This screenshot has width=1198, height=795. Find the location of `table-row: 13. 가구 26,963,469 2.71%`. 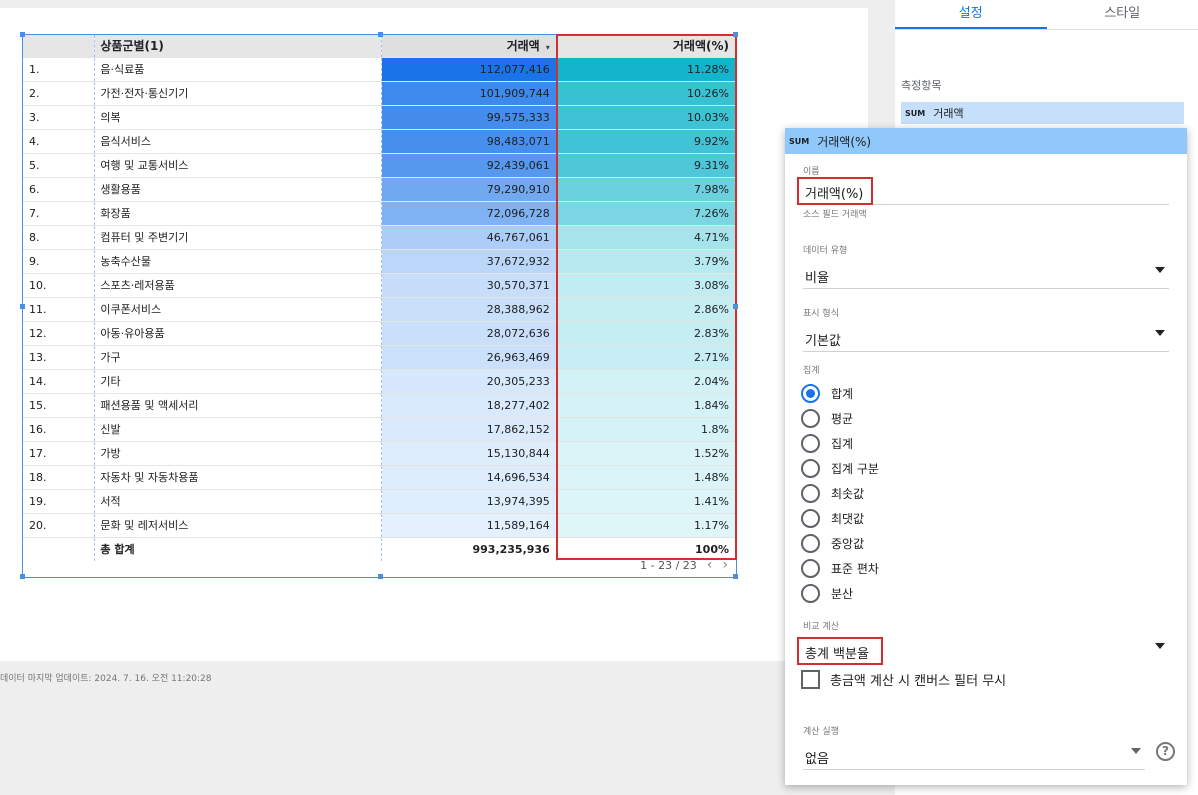

table-row: 13. 가구 26,963,469 2.71% is located at coordinates (379, 357).